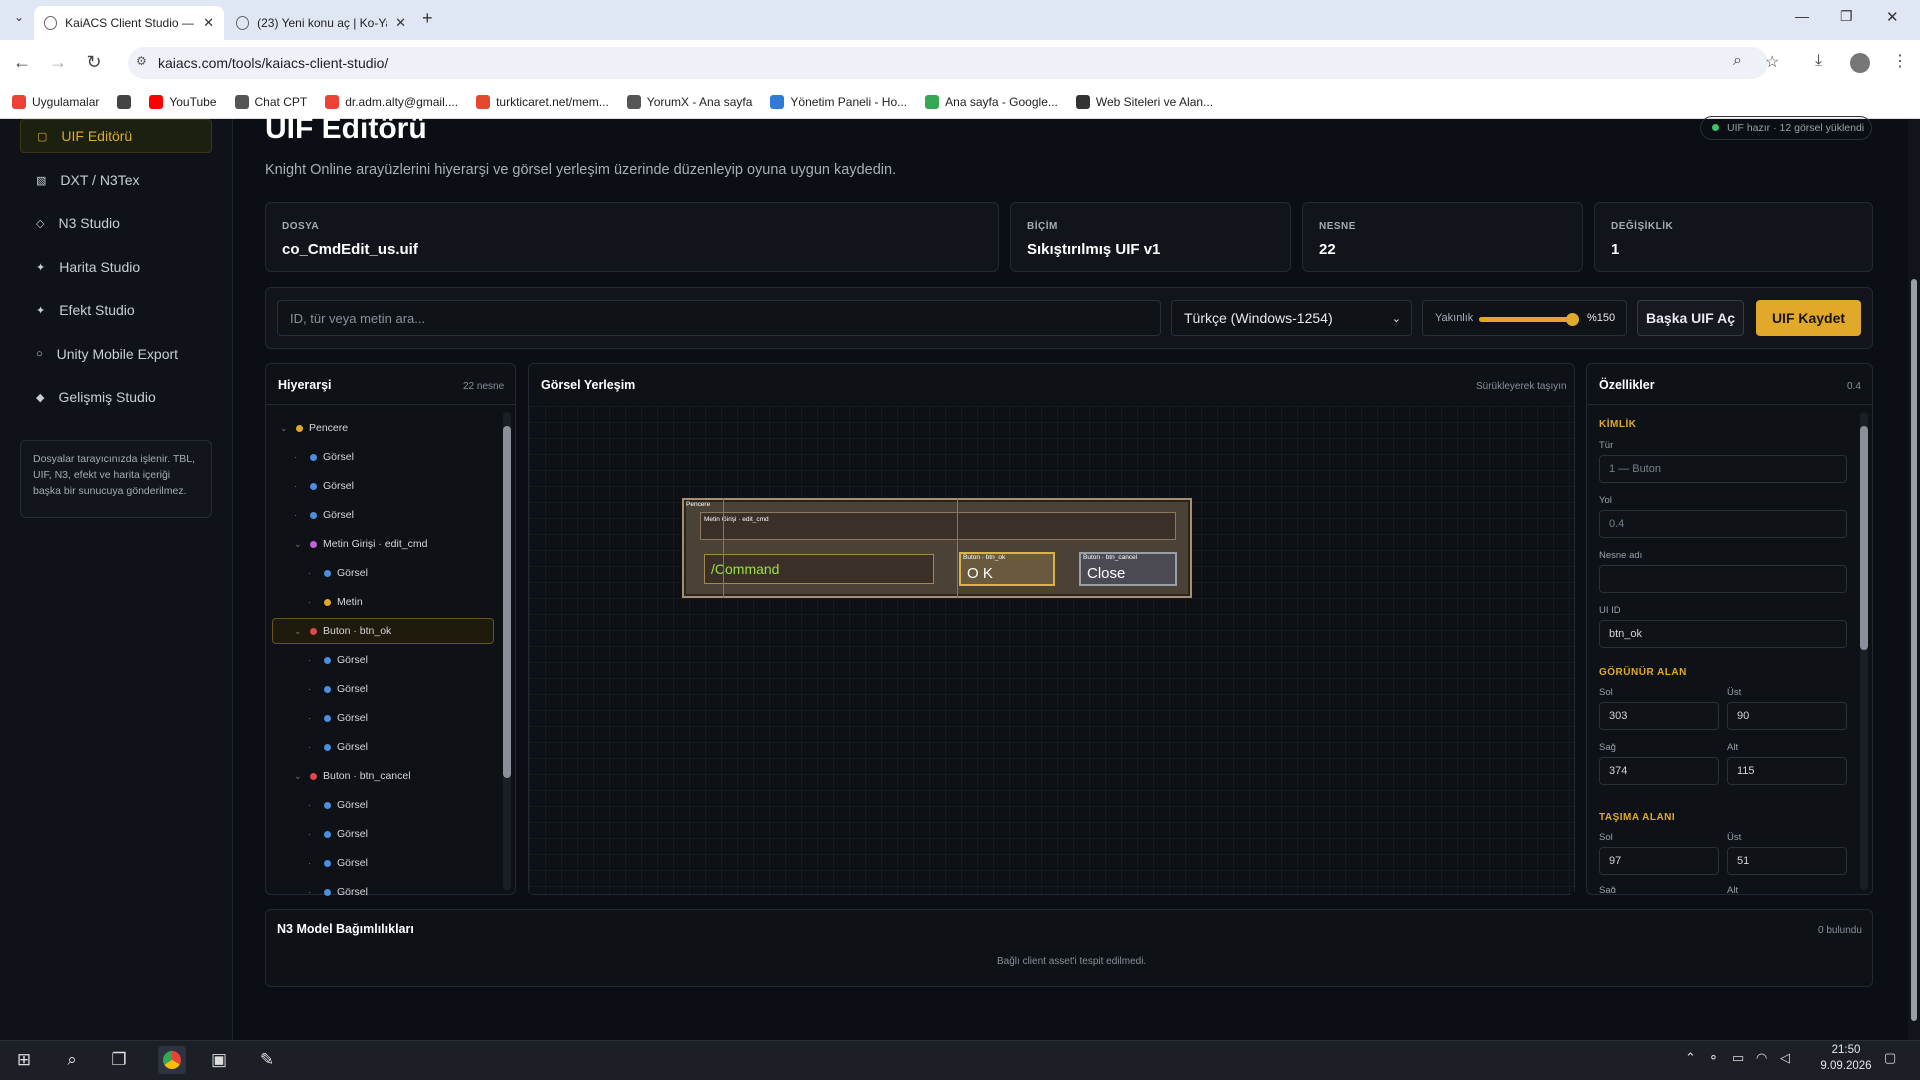  I want to click on clock: 21:50 9.09.2026, so click(1846, 1058).